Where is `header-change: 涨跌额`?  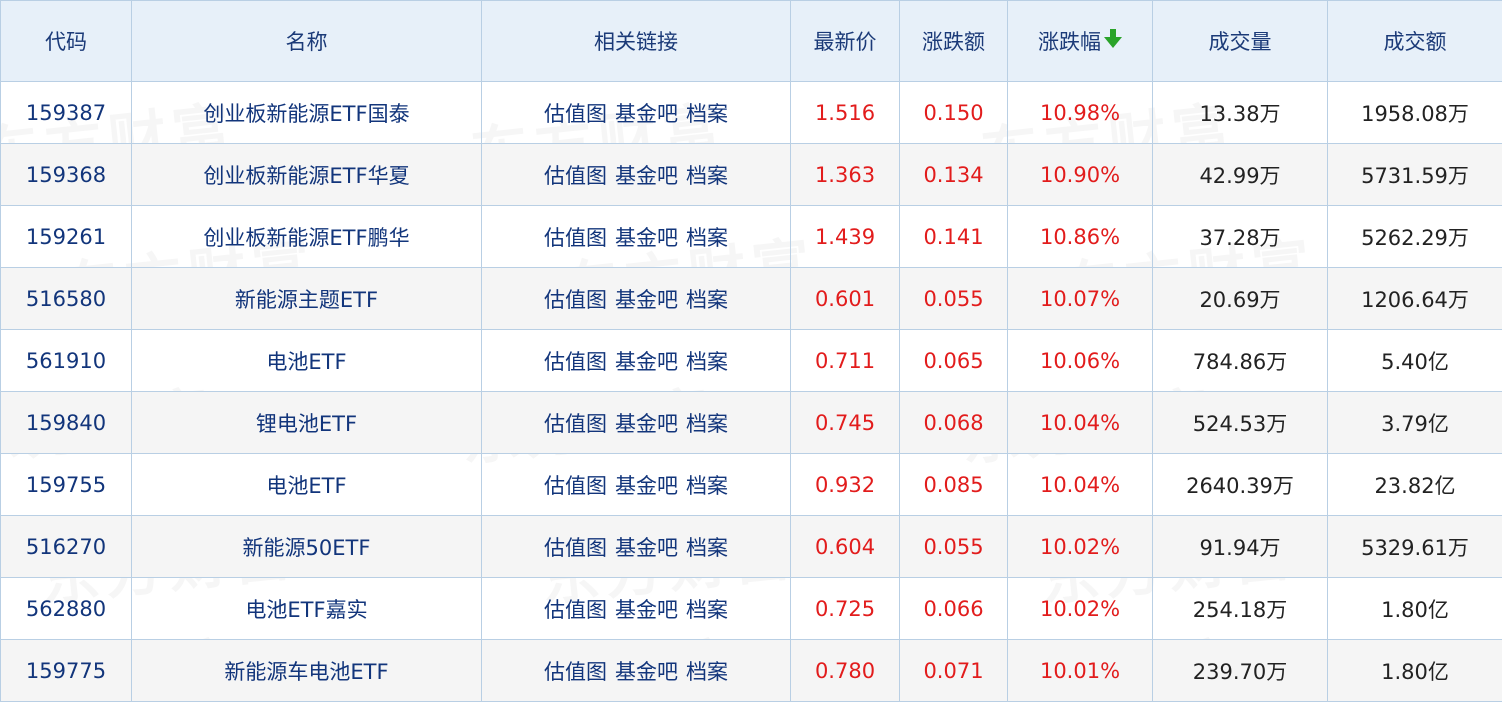
header-change: 涨跌额 is located at coordinates (953, 41).